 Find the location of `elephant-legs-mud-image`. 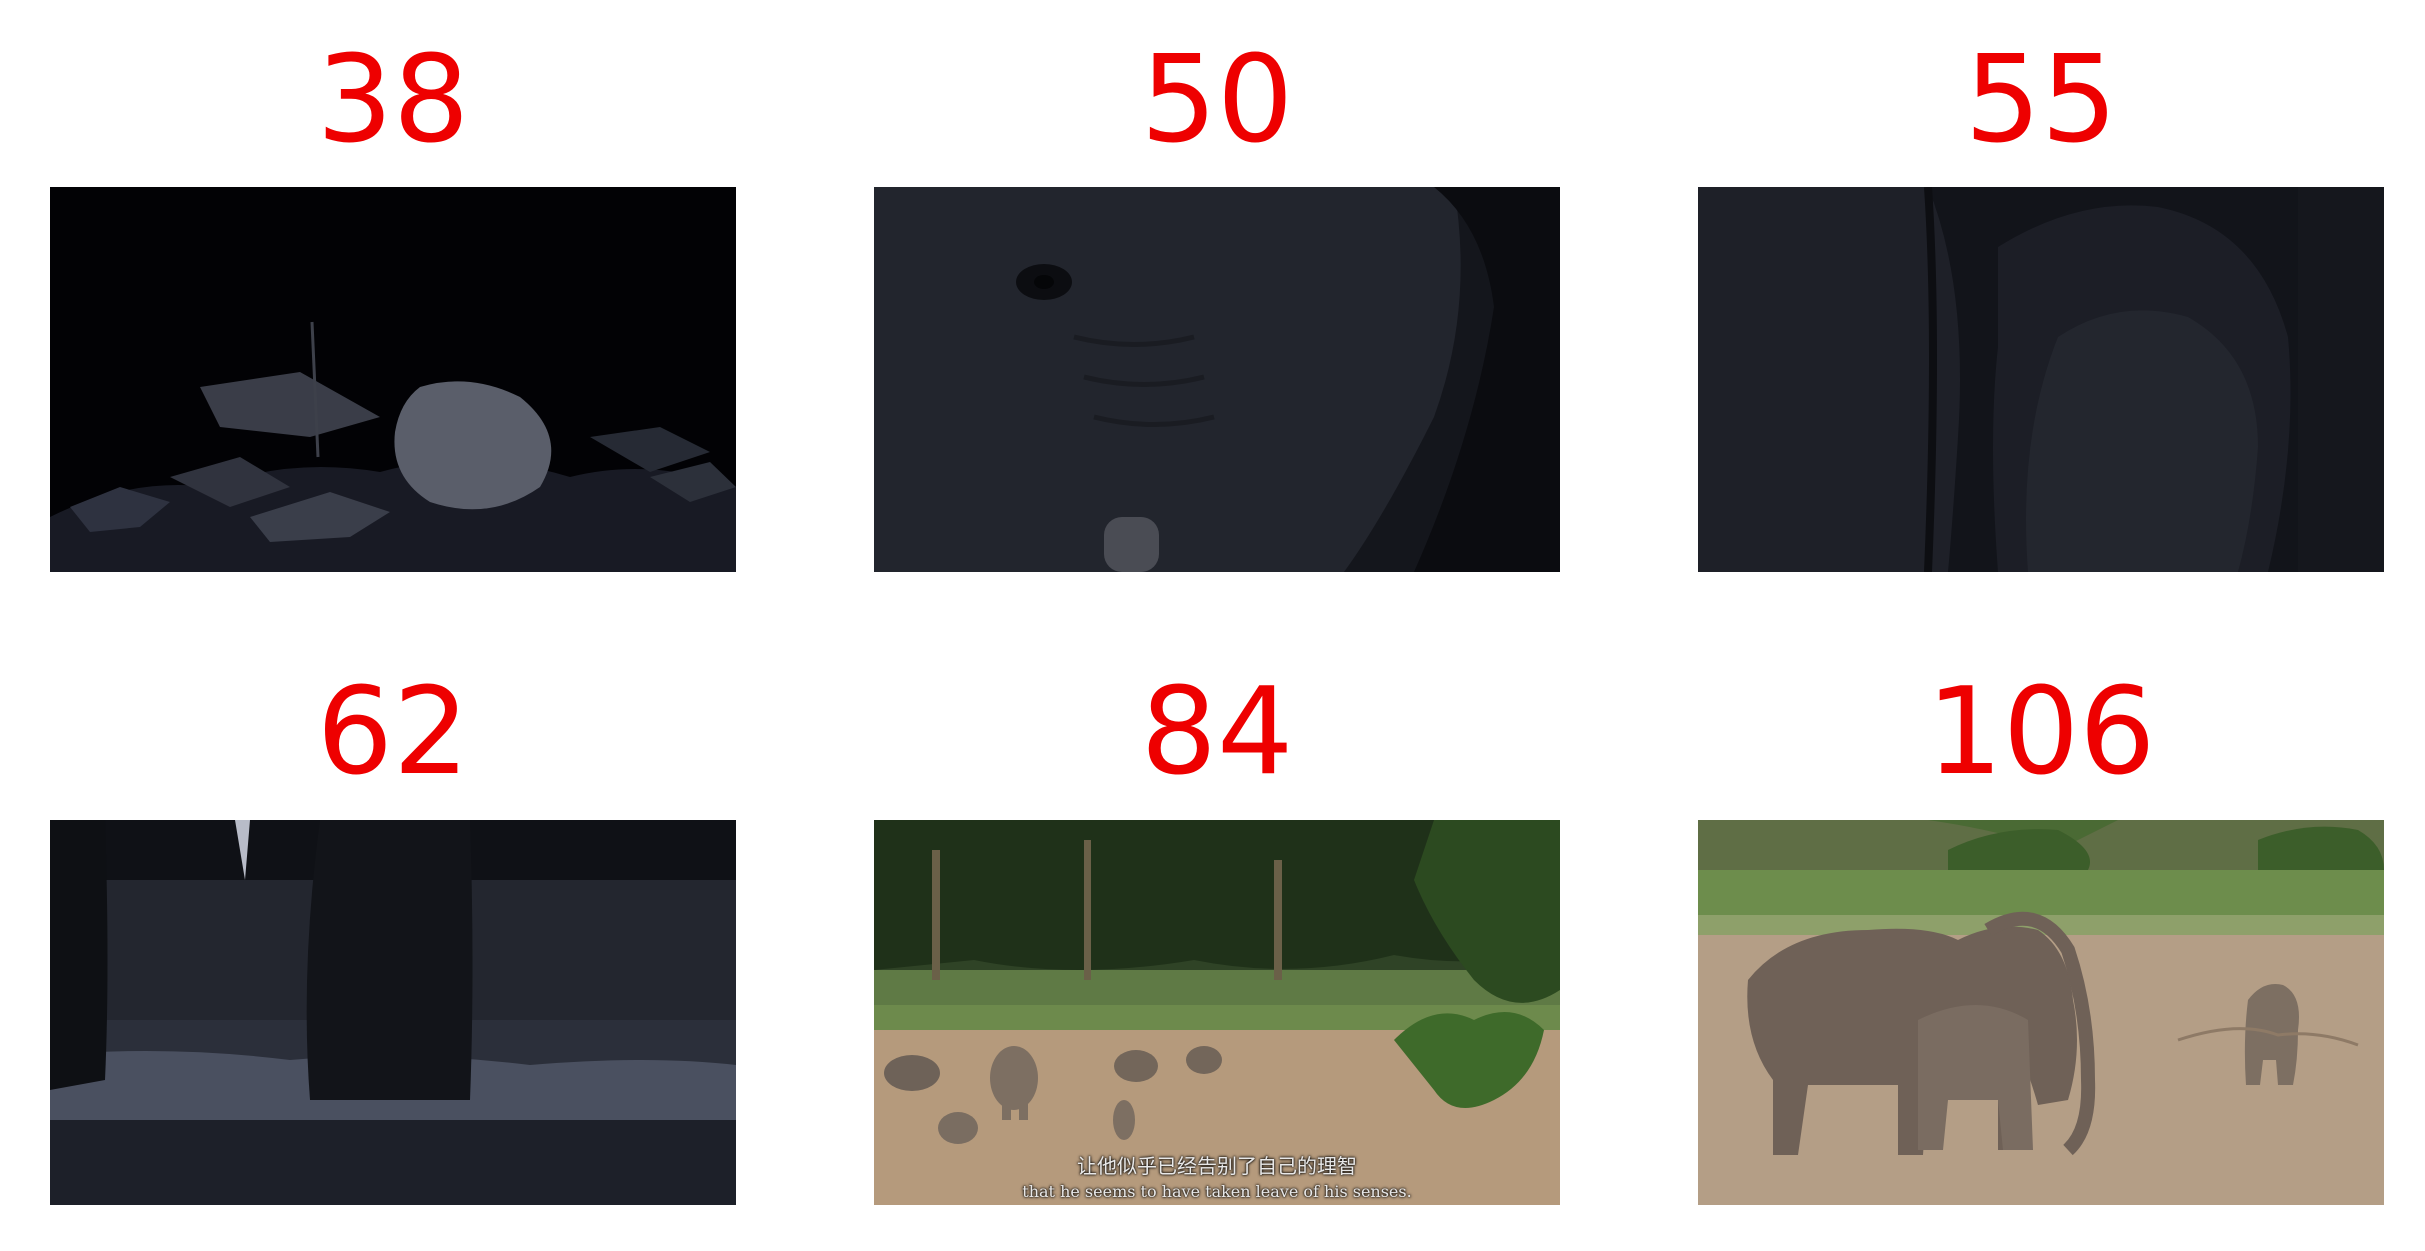

elephant-legs-mud-image is located at coordinates (393, 1012).